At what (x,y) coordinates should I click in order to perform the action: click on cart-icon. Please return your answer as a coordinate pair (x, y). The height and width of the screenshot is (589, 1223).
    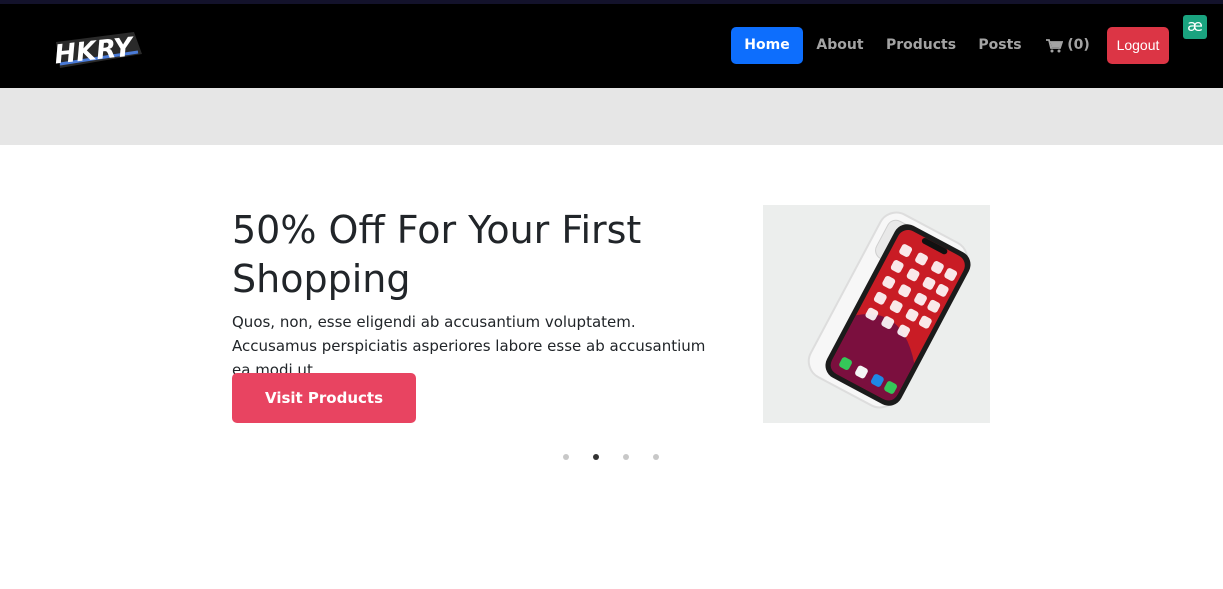
    Looking at the image, I should click on (1055, 45).